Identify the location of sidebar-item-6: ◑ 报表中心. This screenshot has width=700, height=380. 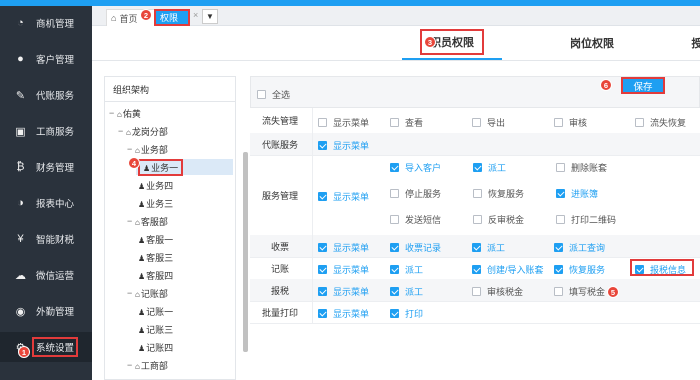
(46, 203).